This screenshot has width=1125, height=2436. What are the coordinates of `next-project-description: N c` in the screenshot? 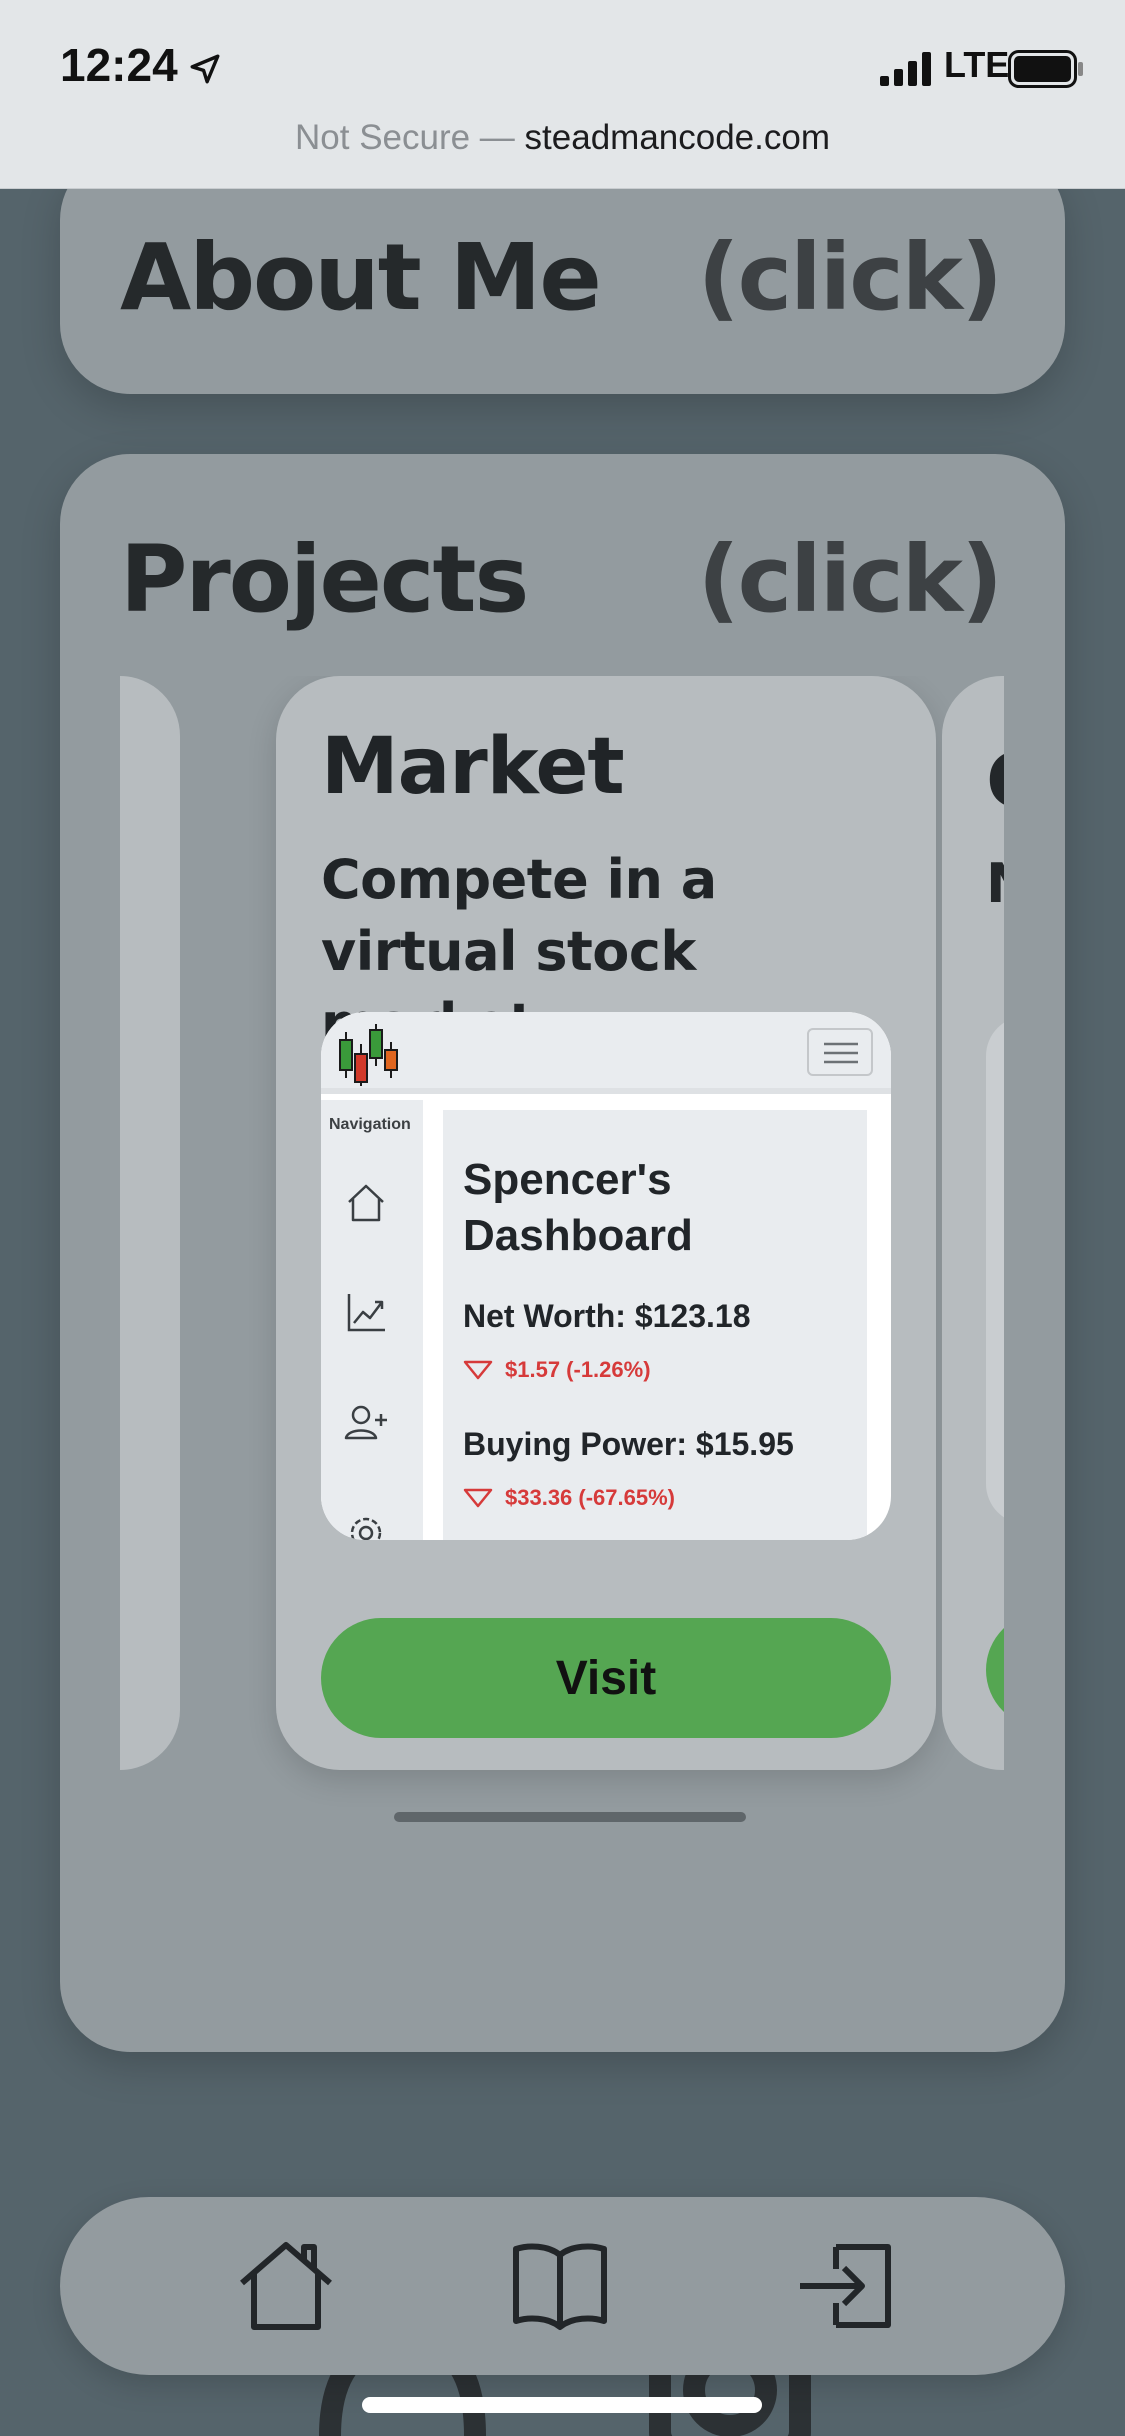 It's located at (995, 884).